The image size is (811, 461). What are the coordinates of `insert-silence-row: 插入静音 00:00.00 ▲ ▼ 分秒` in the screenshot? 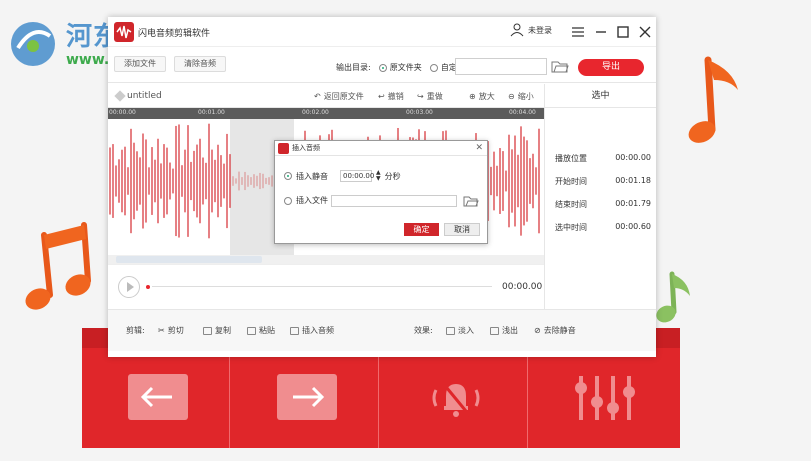 It's located at (342, 176).